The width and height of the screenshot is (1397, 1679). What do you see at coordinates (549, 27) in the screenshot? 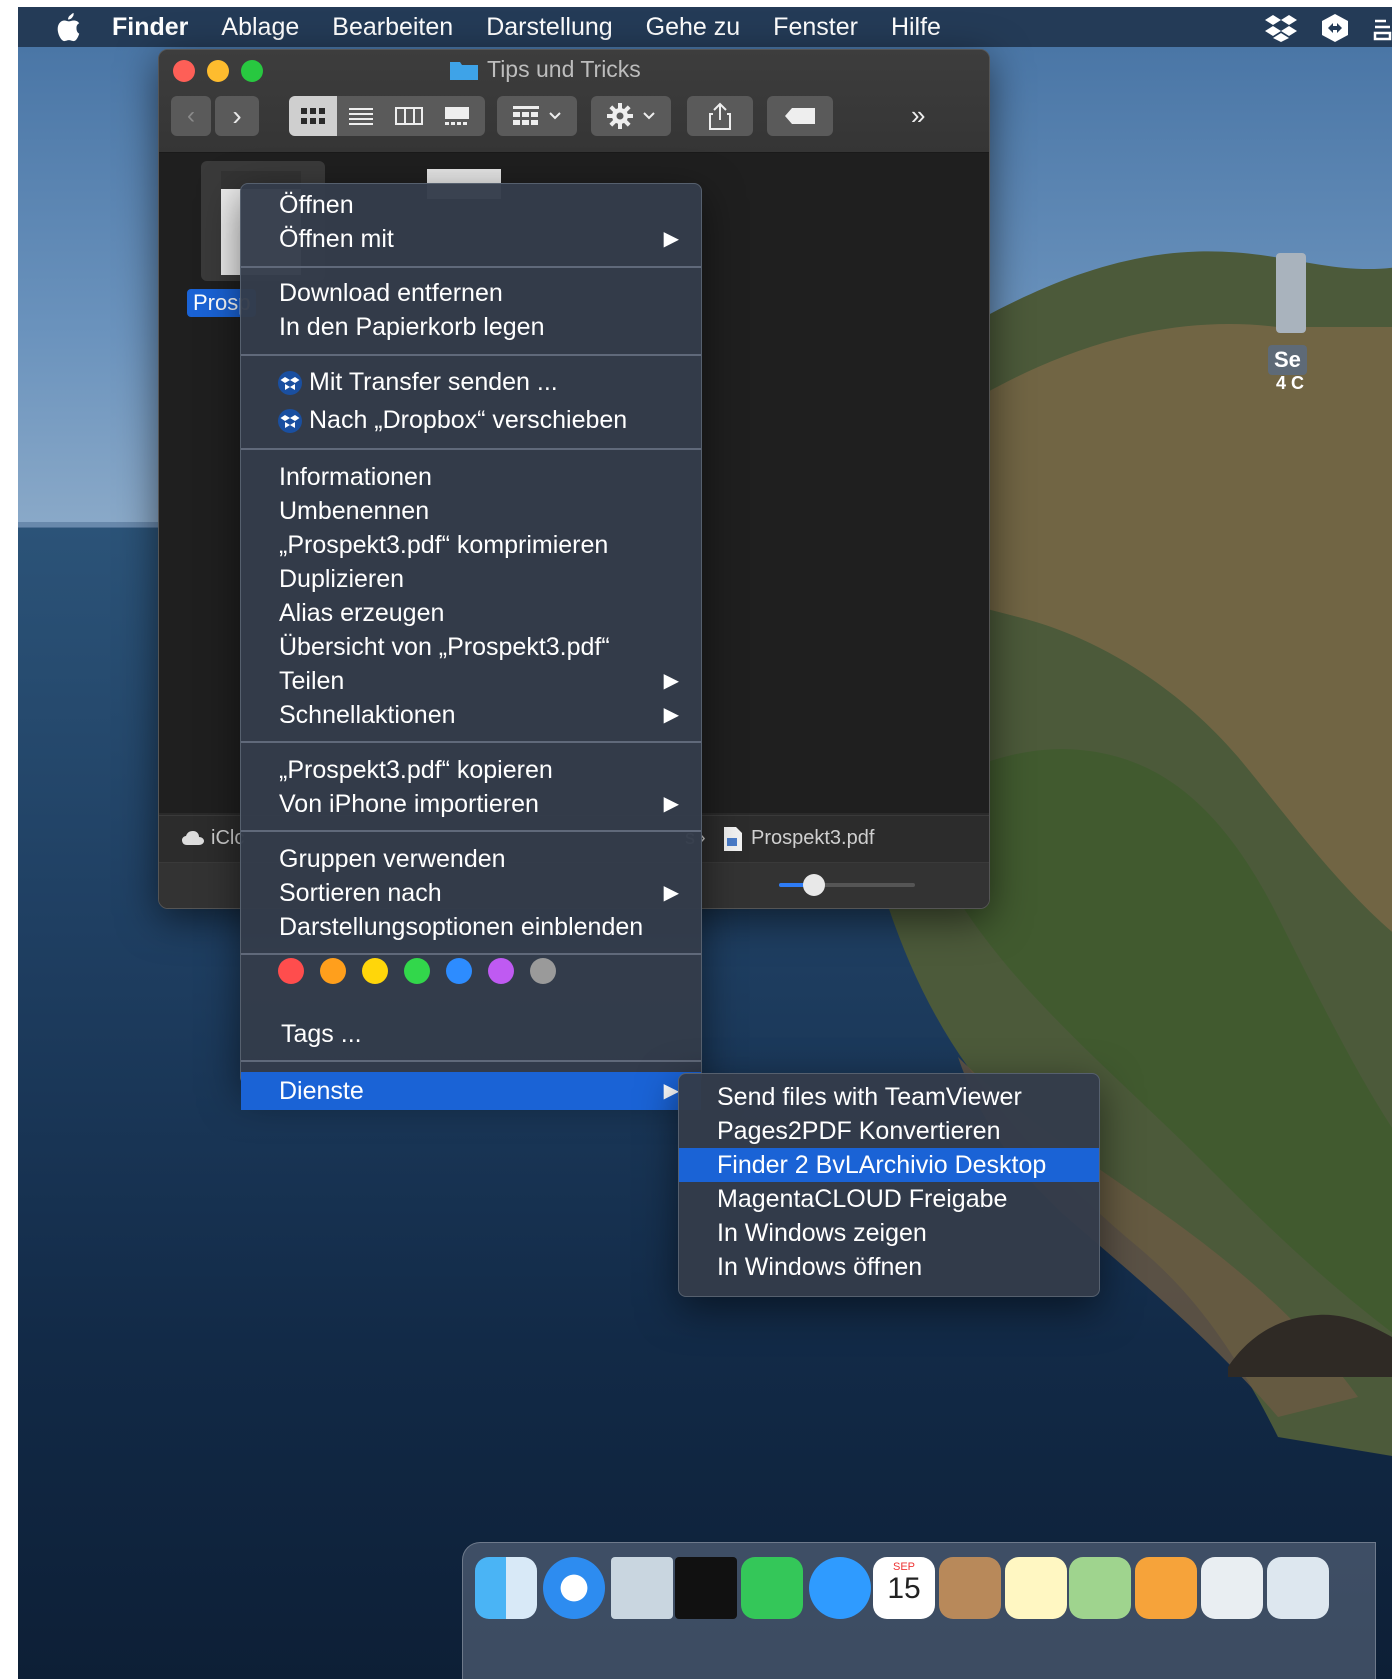
I see `menu-darstellung: Darstellung` at bounding box center [549, 27].